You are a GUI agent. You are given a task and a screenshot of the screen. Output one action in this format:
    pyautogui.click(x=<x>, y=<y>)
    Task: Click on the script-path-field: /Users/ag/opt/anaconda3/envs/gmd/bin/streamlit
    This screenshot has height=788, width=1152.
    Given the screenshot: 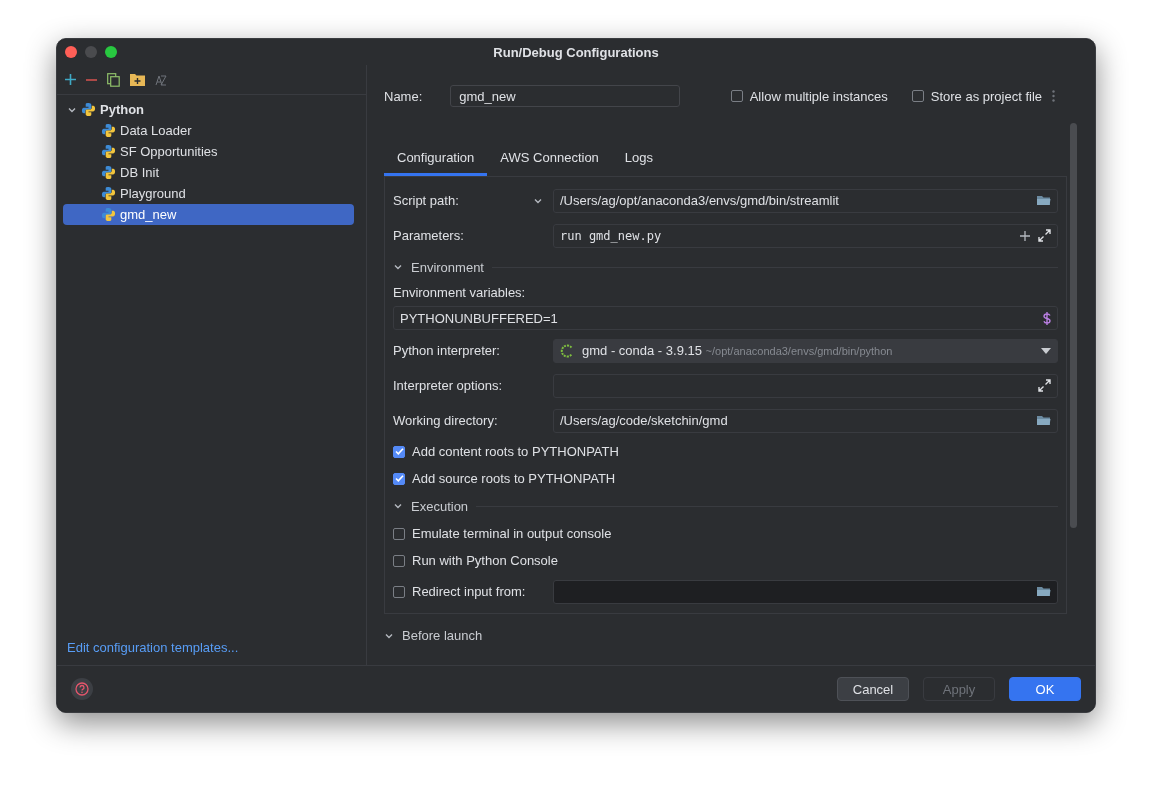 What is the action you would take?
    pyautogui.click(x=805, y=200)
    